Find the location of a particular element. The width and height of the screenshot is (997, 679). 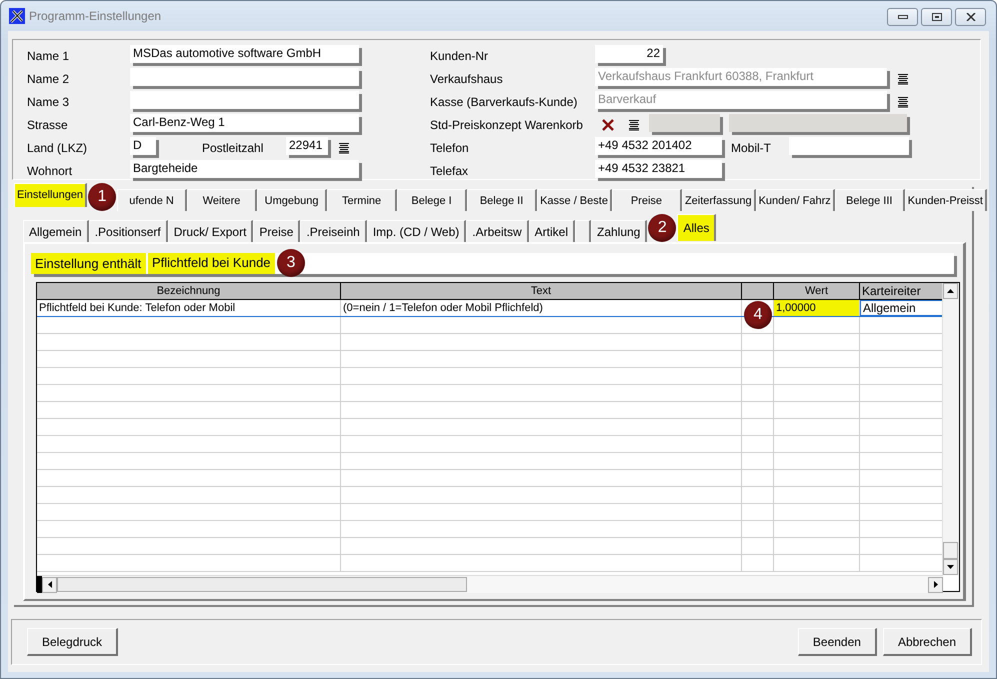

tab: Kunden-Preisst is located at coordinates (945, 200).